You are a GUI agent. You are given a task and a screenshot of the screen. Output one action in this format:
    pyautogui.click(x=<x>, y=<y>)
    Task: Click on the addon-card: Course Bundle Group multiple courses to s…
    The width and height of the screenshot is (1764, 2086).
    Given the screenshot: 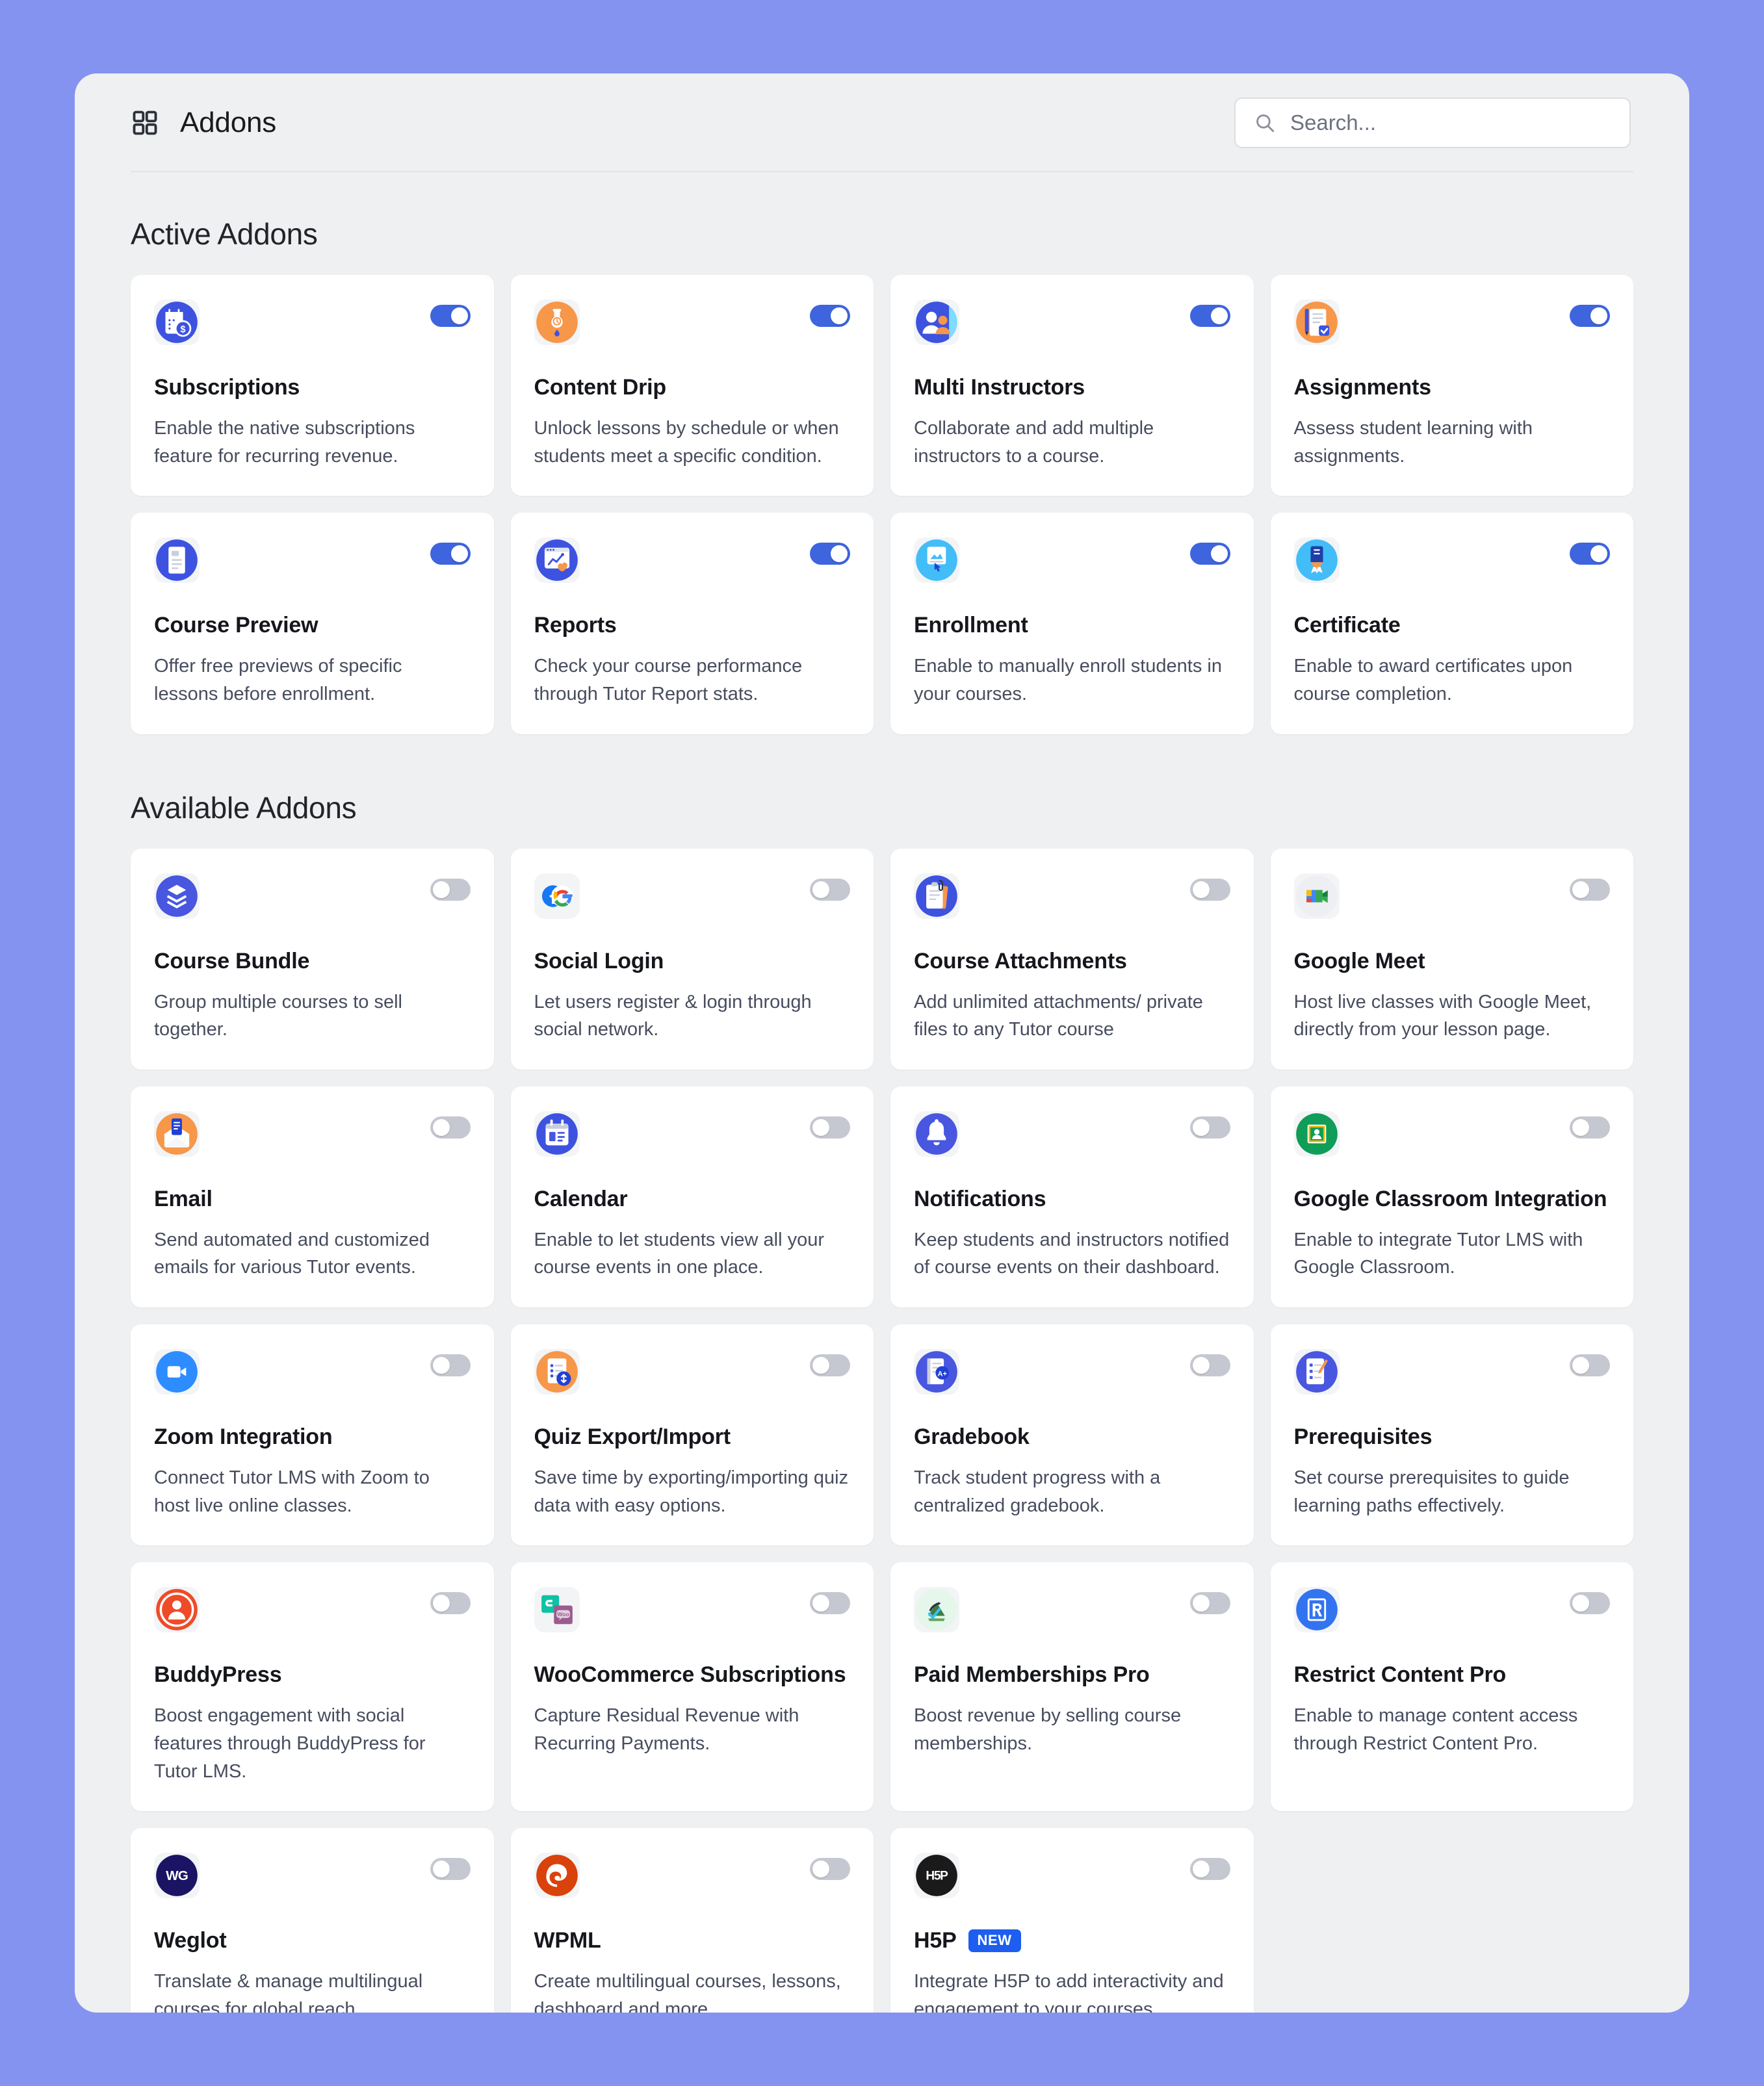 What is the action you would take?
    pyautogui.click(x=312, y=959)
    